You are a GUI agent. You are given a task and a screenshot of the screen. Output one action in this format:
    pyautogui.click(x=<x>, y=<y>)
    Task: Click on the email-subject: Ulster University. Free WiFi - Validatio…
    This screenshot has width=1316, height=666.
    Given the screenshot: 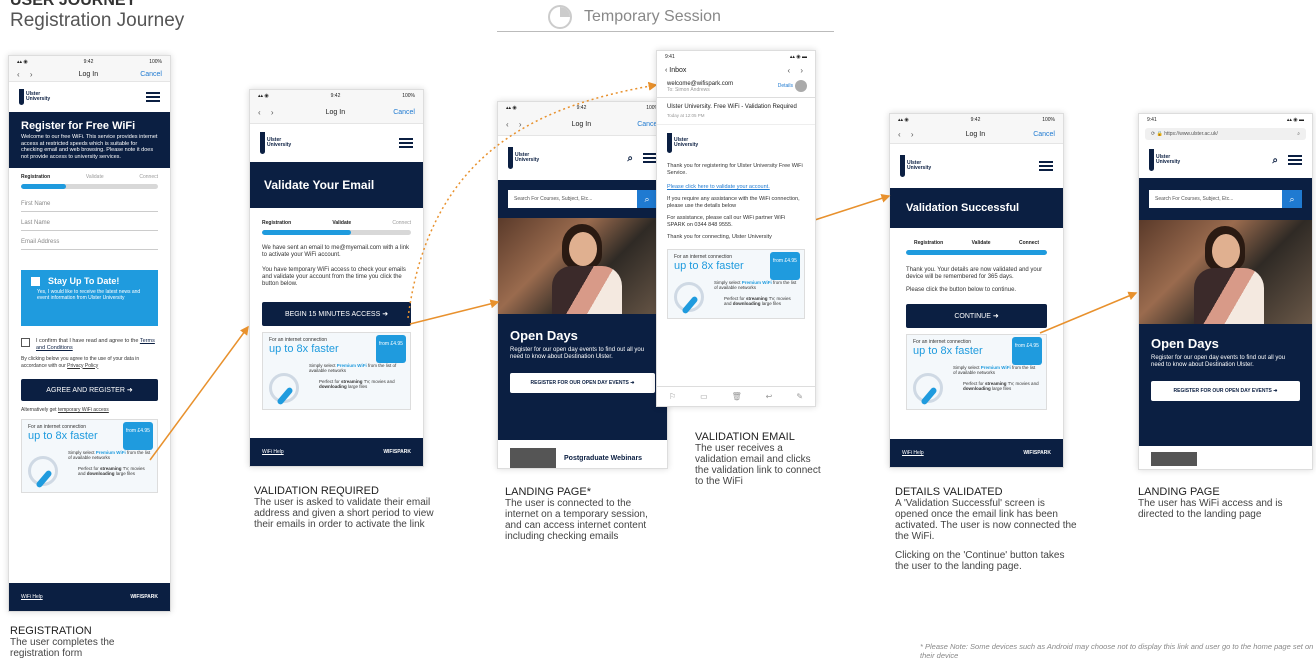 What is the action you would take?
    pyautogui.click(x=732, y=107)
    